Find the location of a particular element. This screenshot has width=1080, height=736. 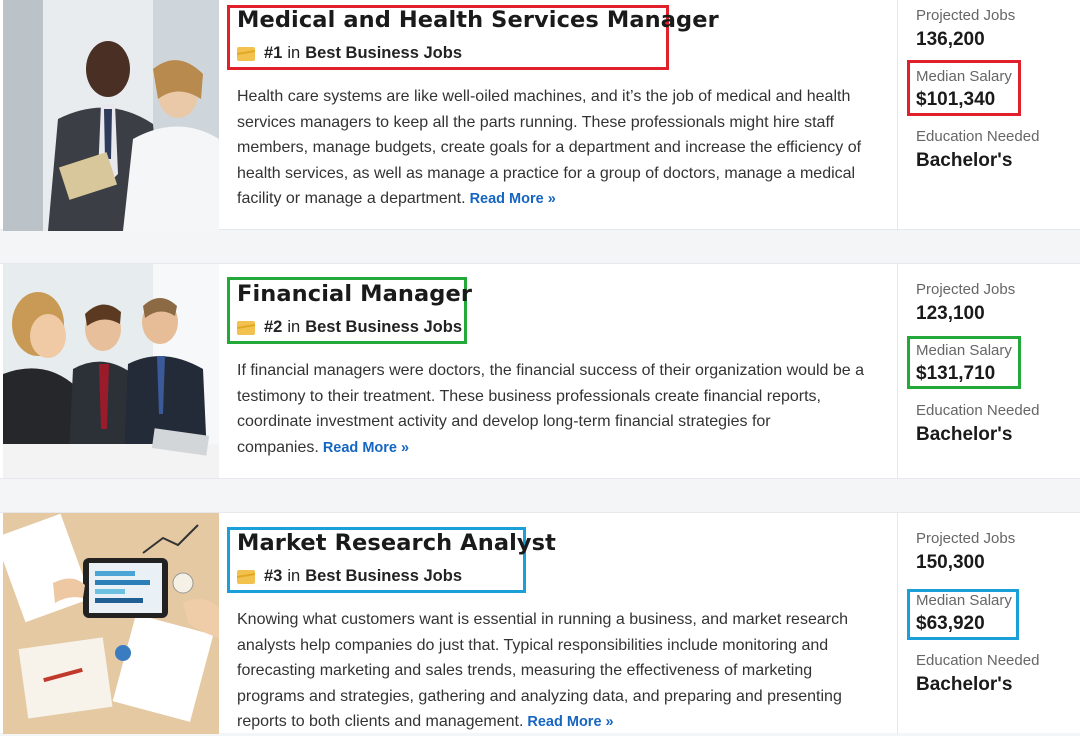

job-title: Market Research Analyst is located at coordinates (396, 543).